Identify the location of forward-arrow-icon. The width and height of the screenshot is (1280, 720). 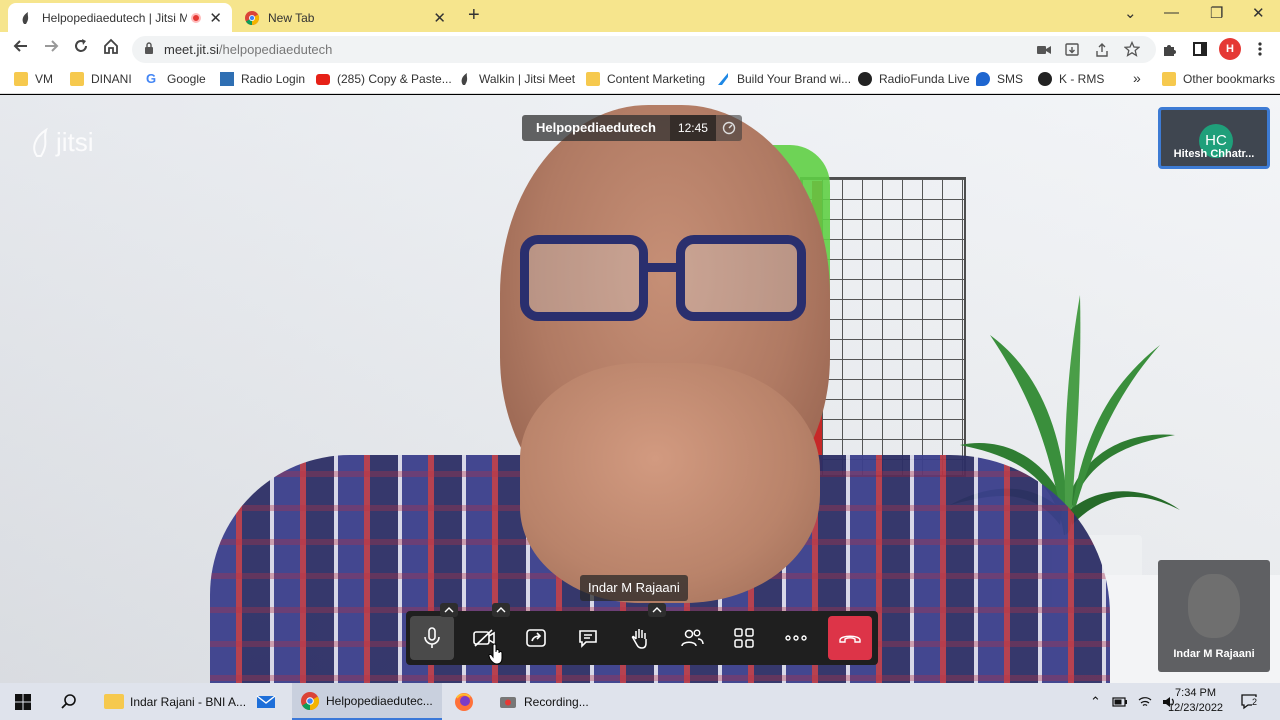
(52, 46).